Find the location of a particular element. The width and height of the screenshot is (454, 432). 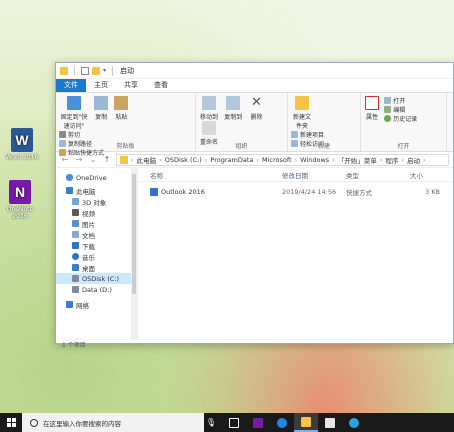

nav-item-label: OneDrive is located at coordinates (91, 177).